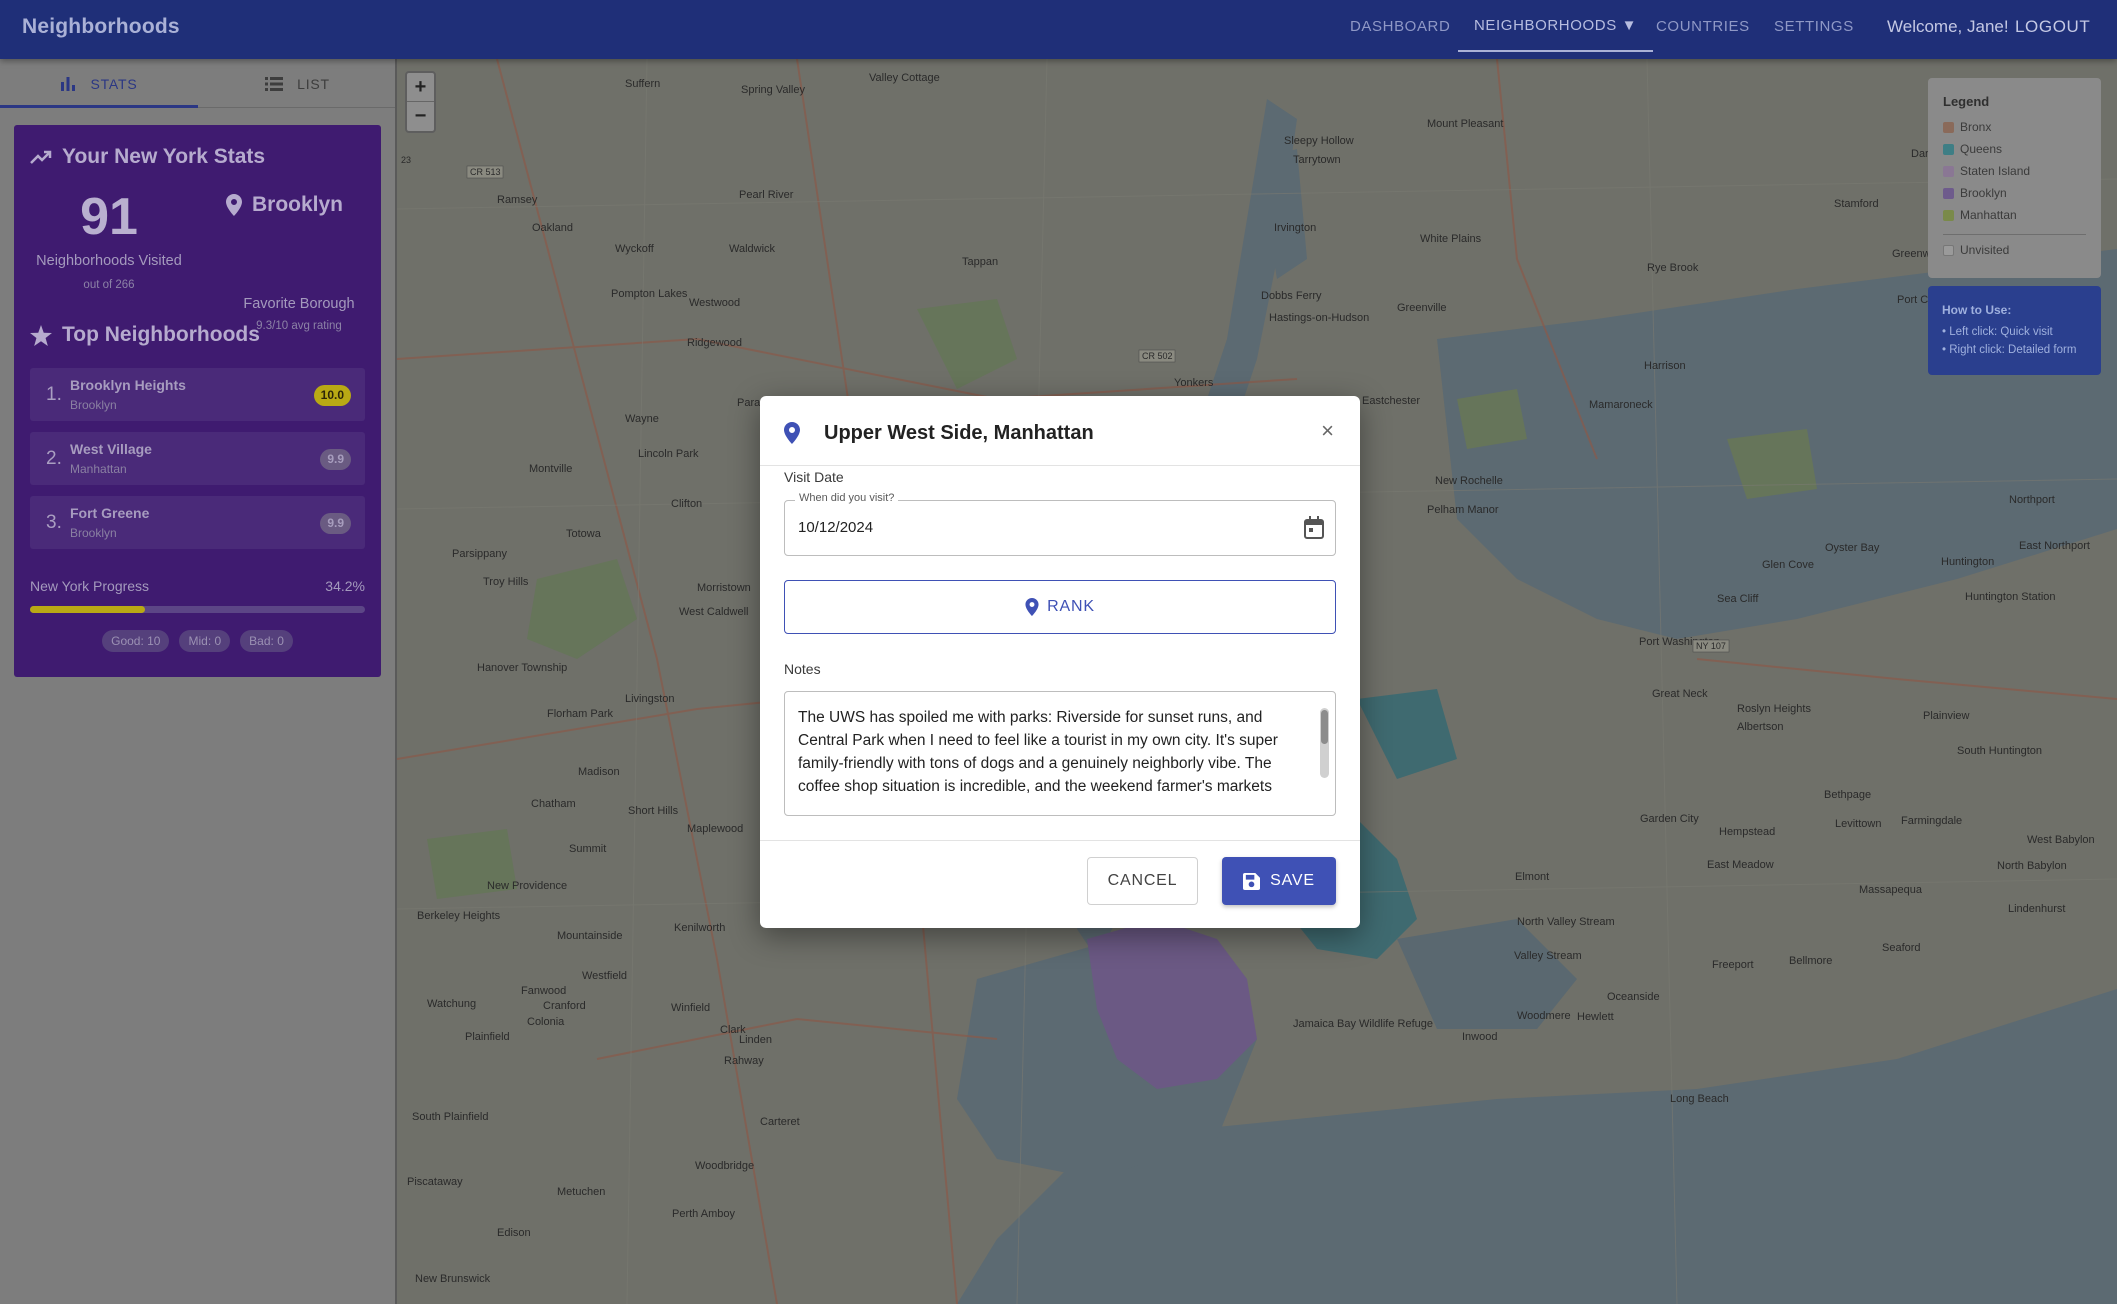  Describe the element at coordinates (136, 641) in the screenshot. I see `chip-good: Good: 10` at that location.